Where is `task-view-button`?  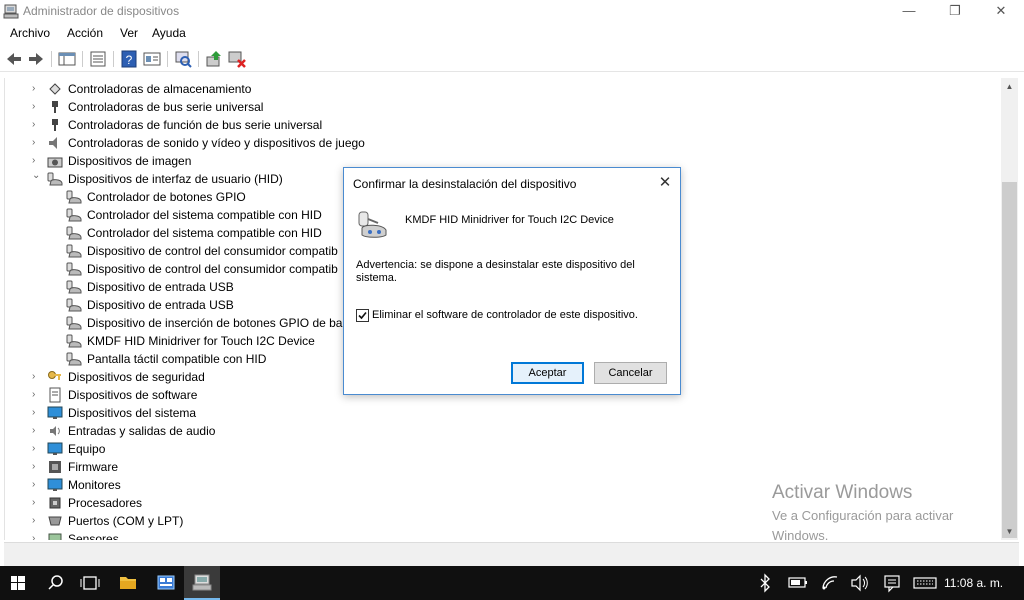
task-view-button is located at coordinates (90, 583).